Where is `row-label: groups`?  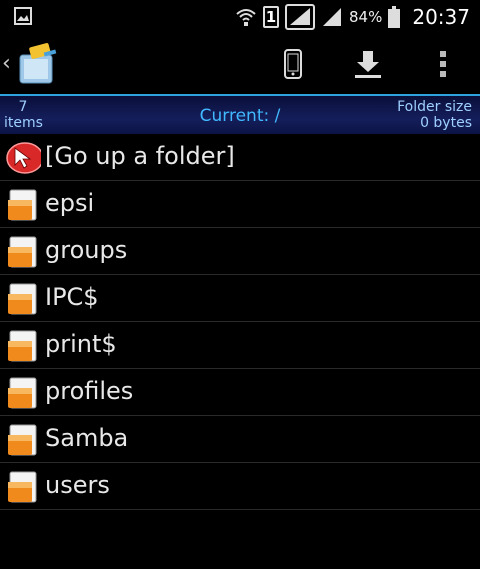
row-label: groups is located at coordinates (86, 250).